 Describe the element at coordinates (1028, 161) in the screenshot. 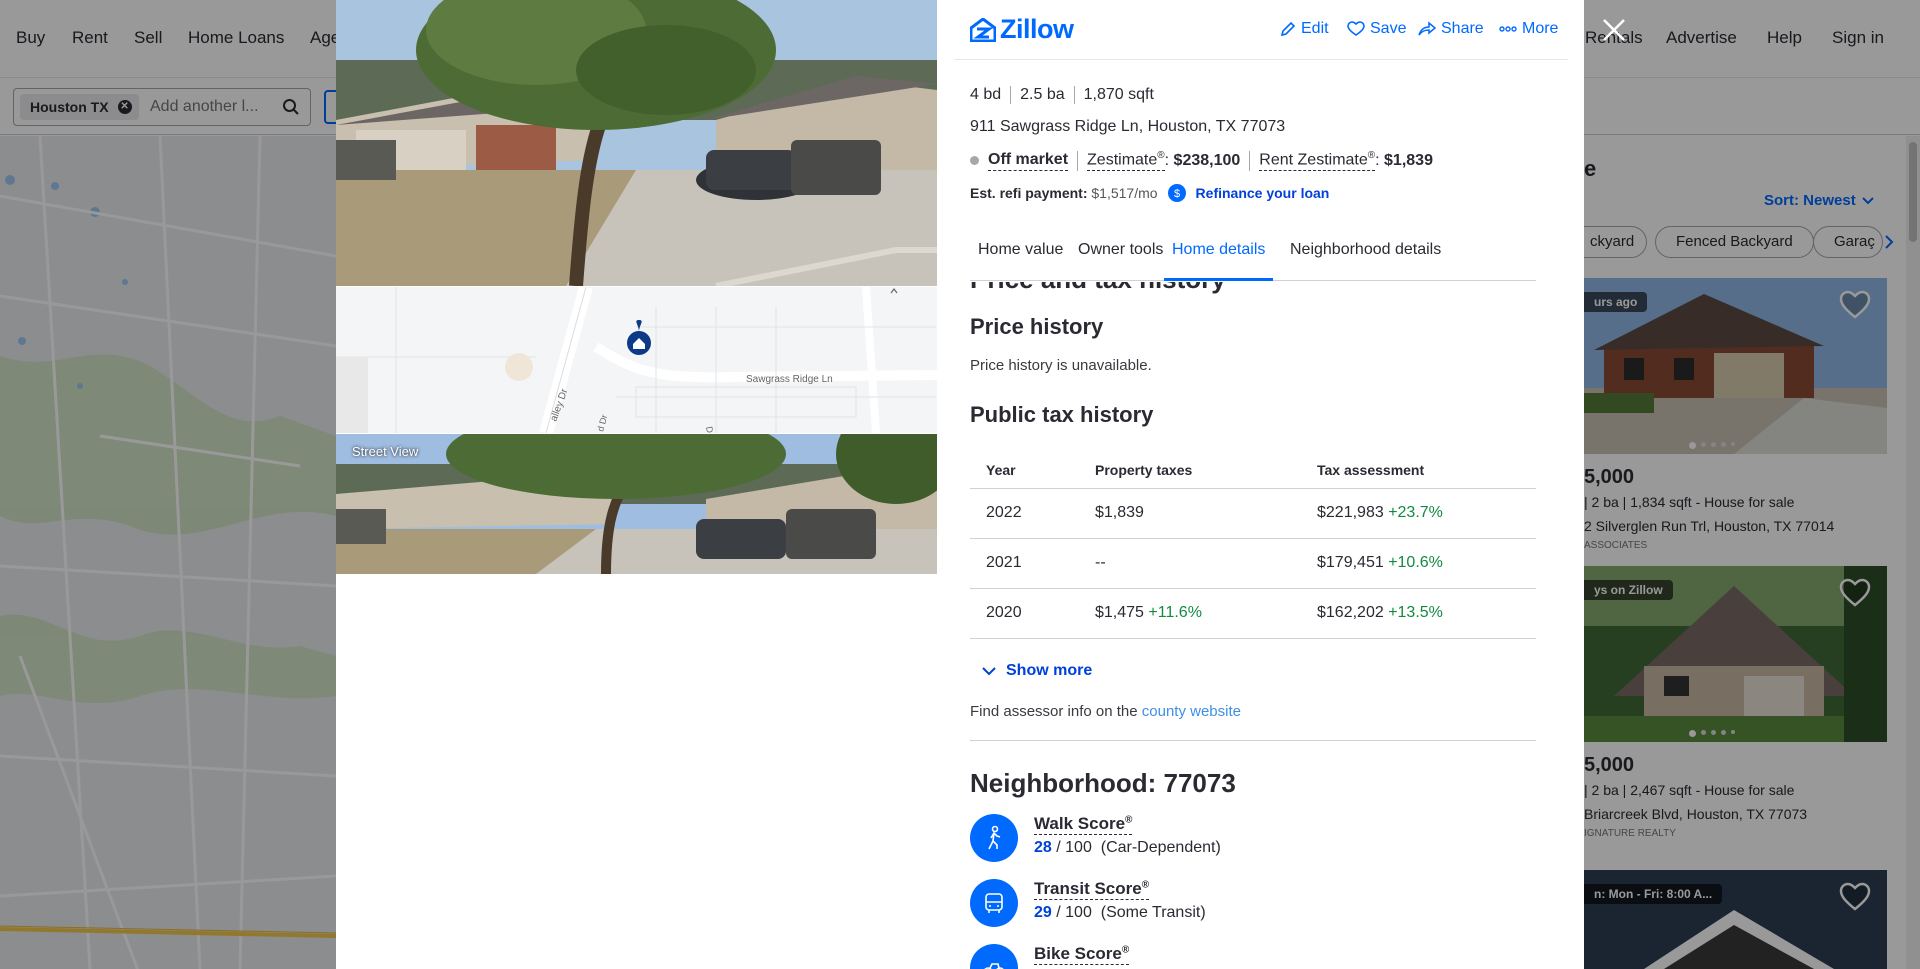

I see `status-badge: Off market` at that location.